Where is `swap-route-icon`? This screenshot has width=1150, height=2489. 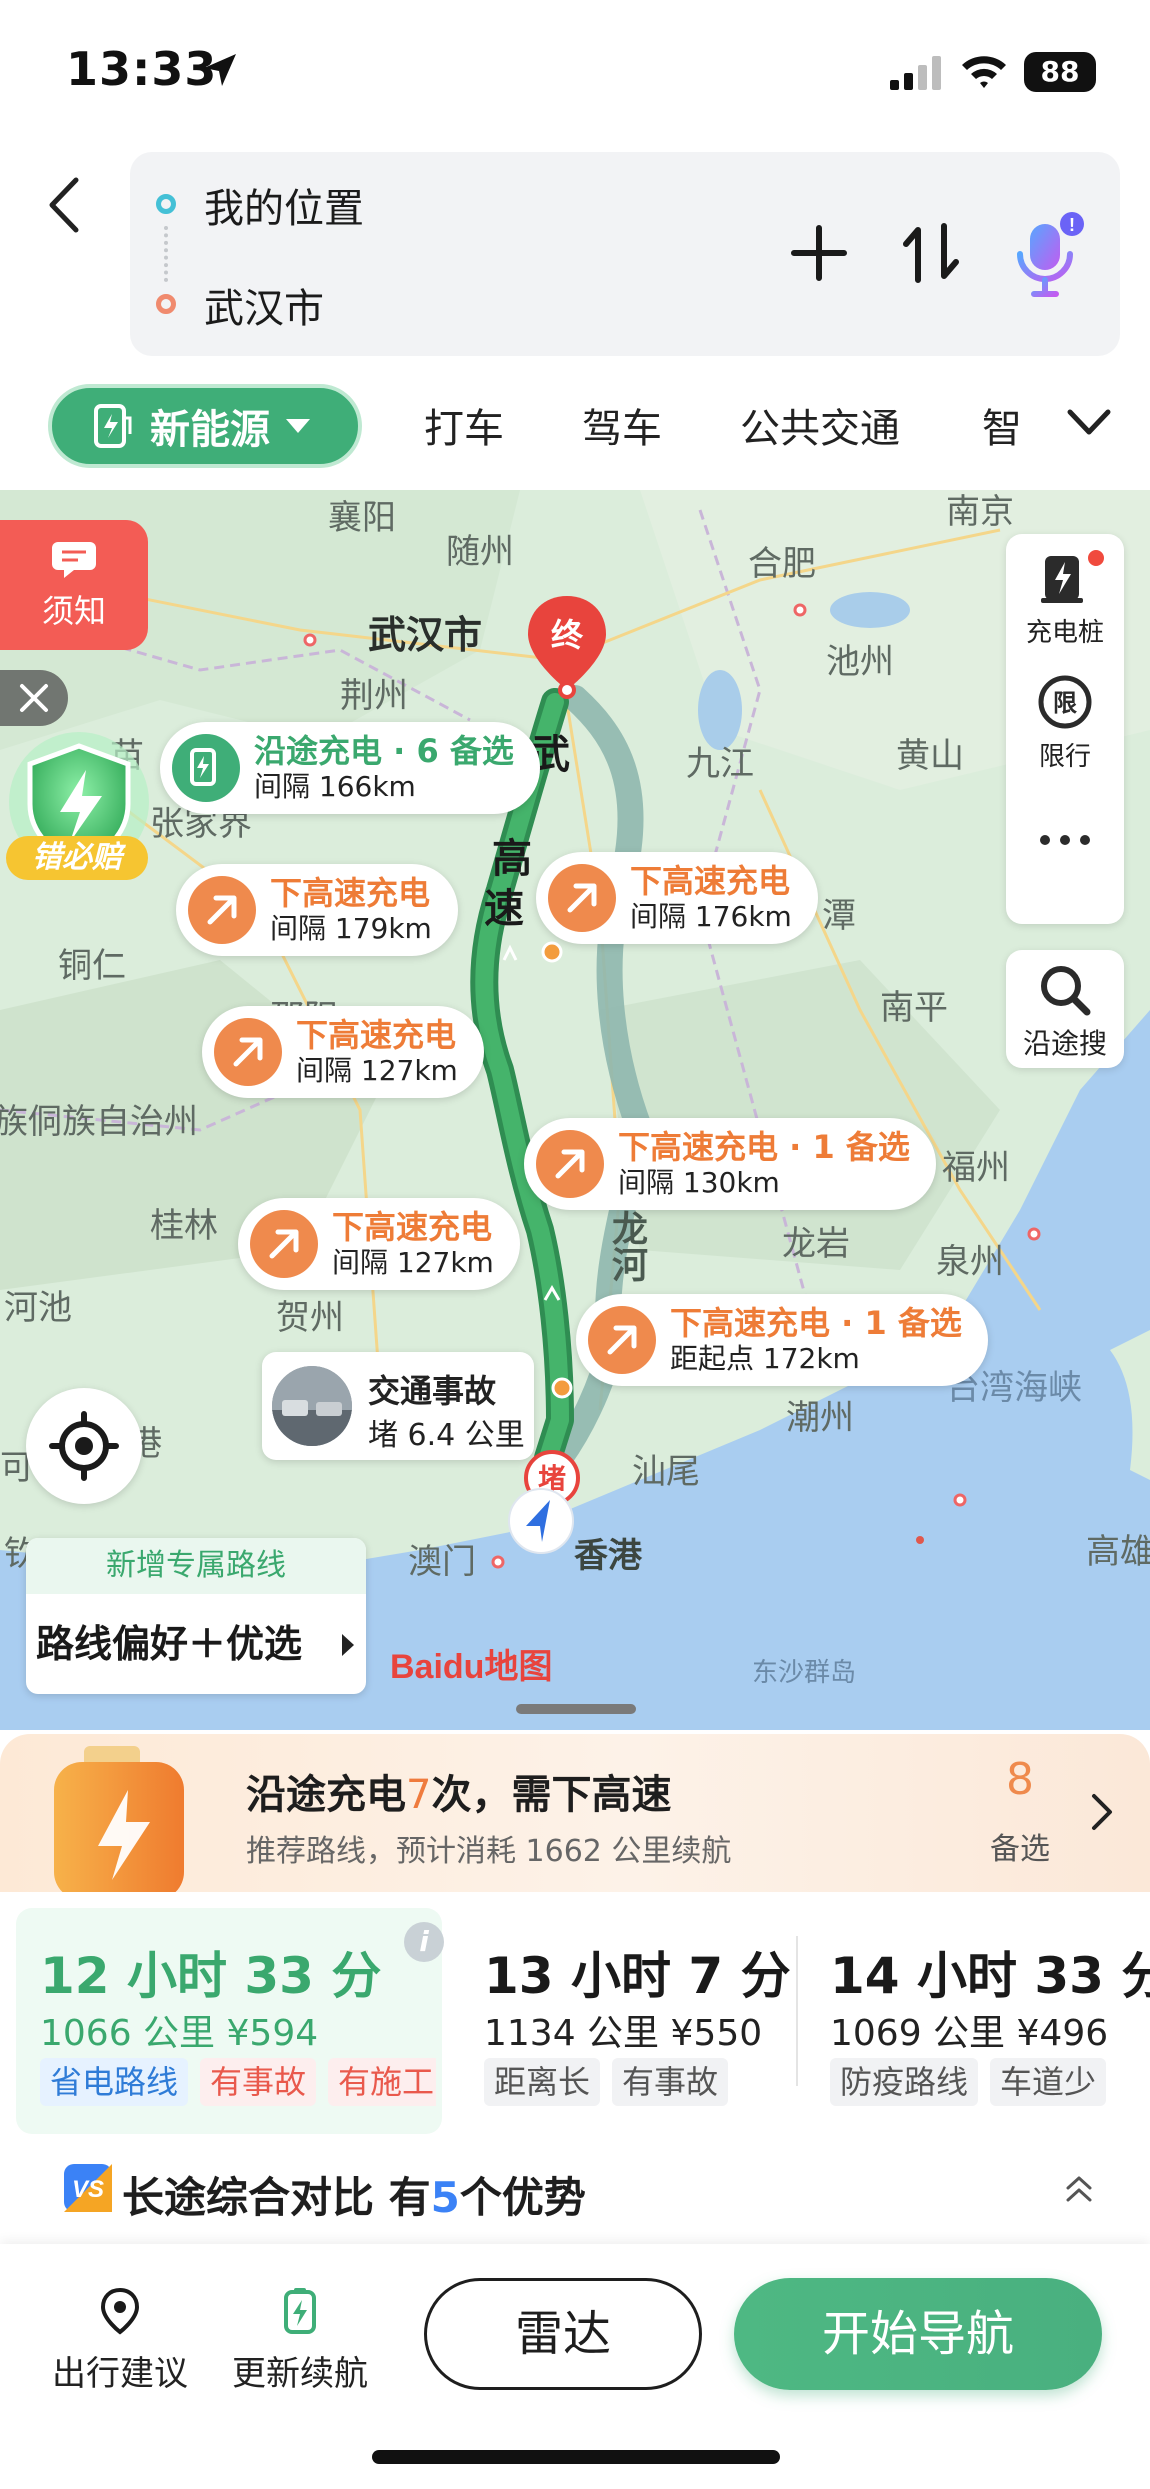 swap-route-icon is located at coordinates (931, 253).